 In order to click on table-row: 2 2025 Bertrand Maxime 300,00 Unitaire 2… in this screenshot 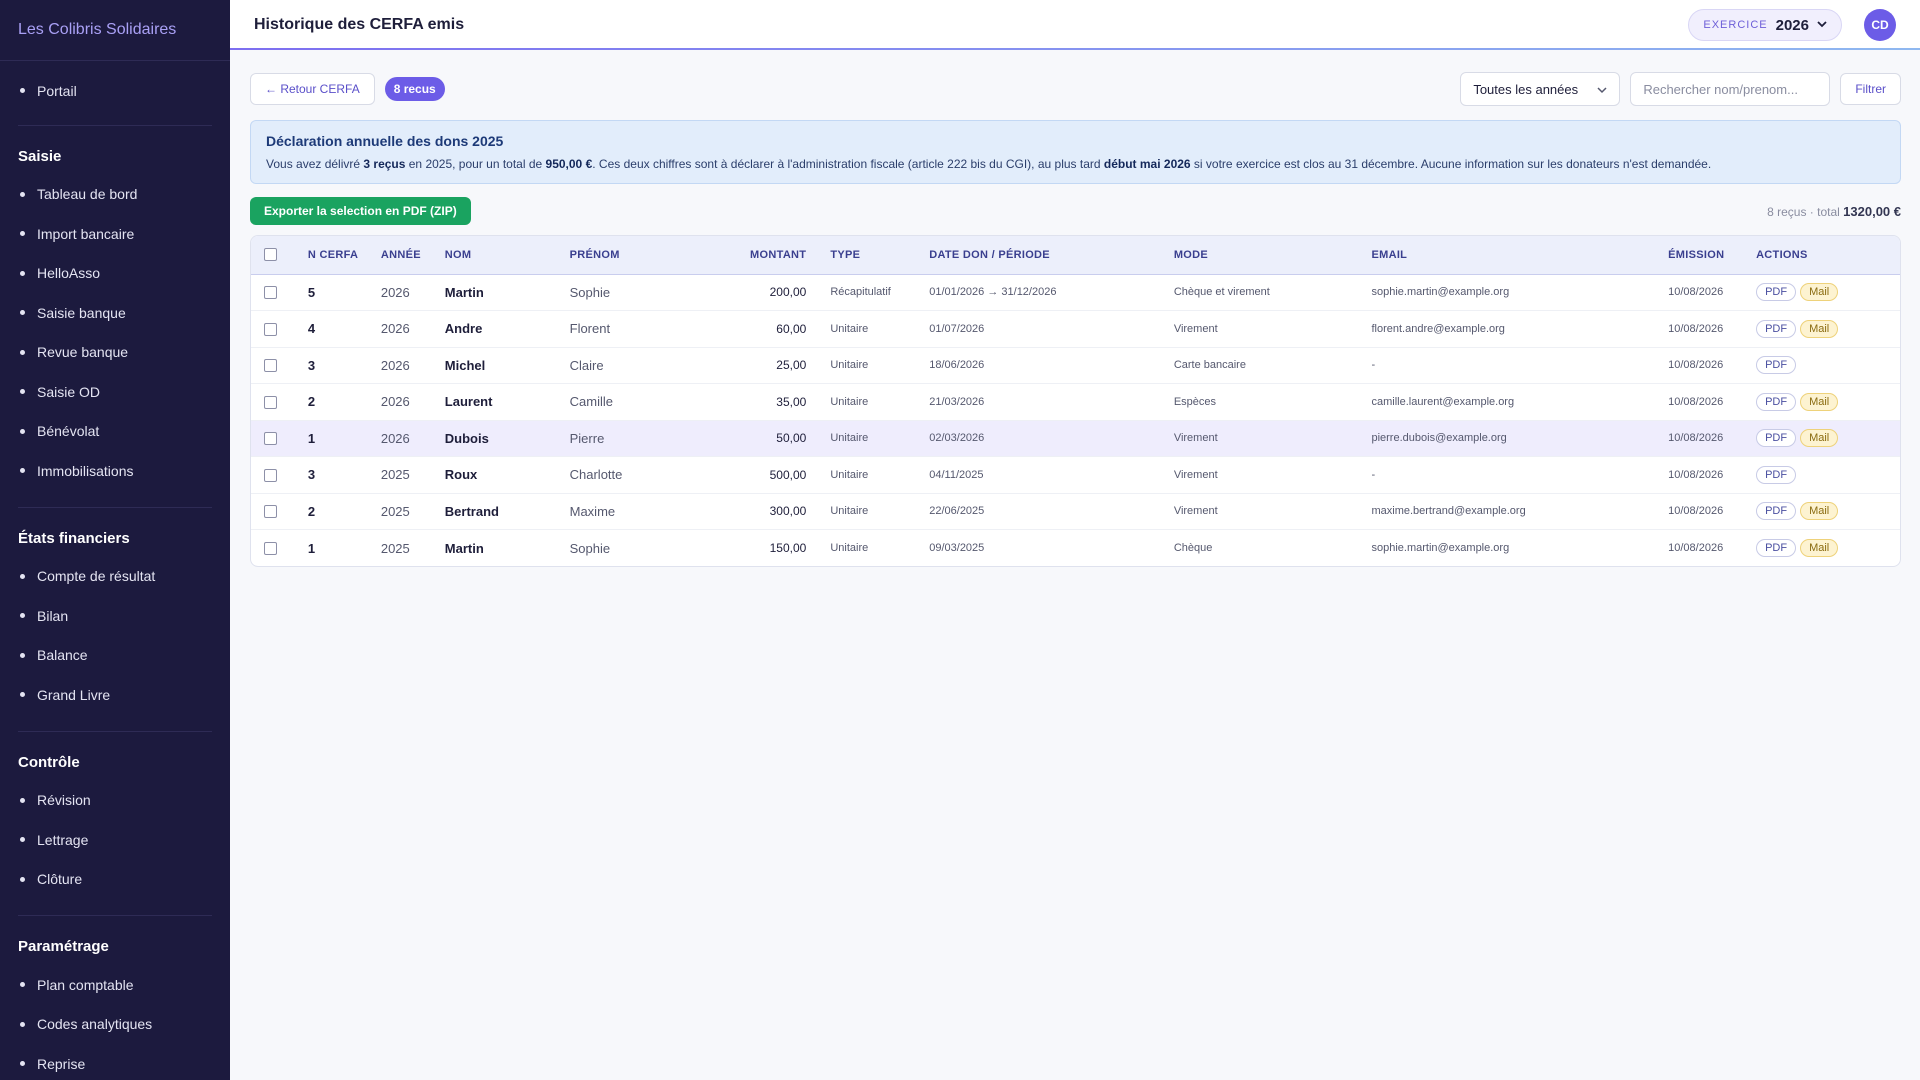, I will do `click(1075, 511)`.